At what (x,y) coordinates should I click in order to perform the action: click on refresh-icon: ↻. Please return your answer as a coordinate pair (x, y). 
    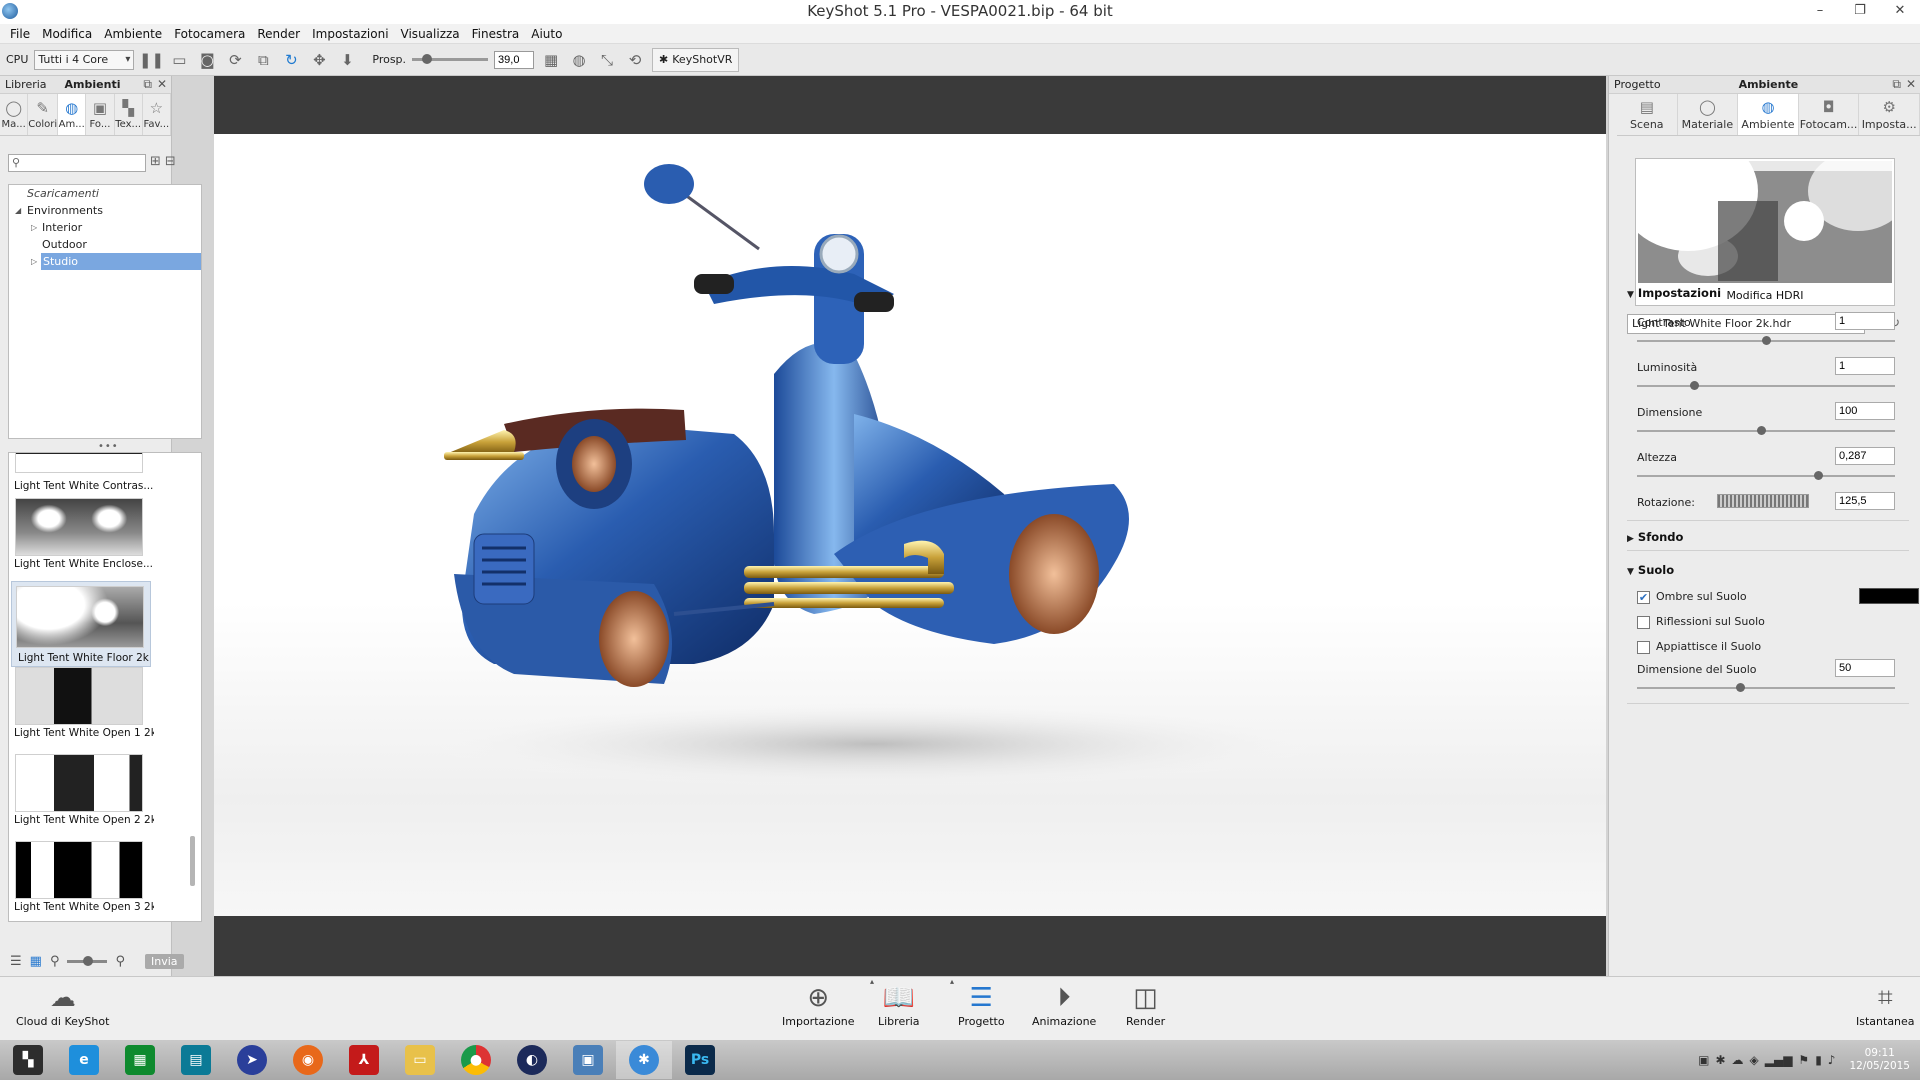
    Looking at the image, I should click on (291, 60).